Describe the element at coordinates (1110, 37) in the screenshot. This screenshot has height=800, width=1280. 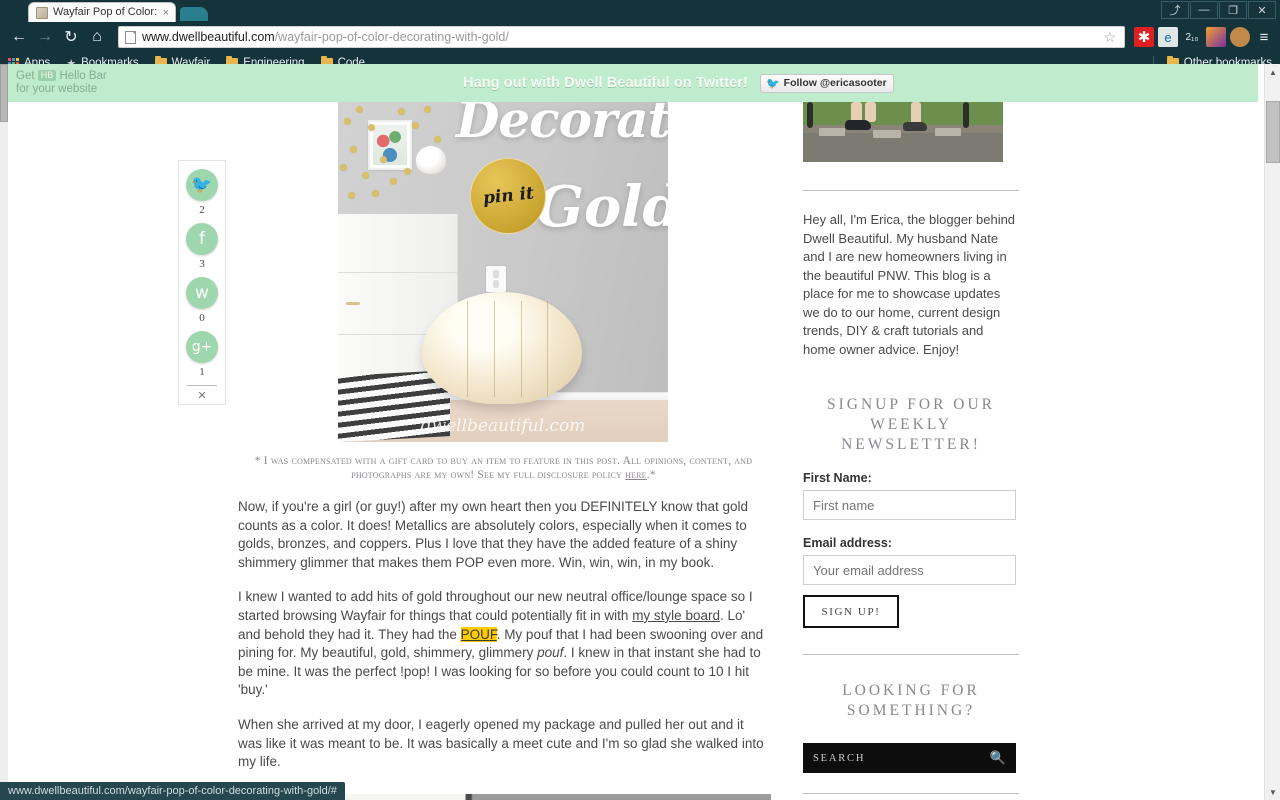
I see `bookmark-star-icon: ☆` at that location.